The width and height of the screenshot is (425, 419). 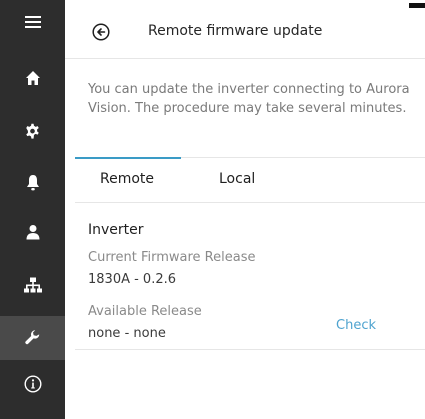 I want to click on sidebar-item-user, so click(x=32, y=232).